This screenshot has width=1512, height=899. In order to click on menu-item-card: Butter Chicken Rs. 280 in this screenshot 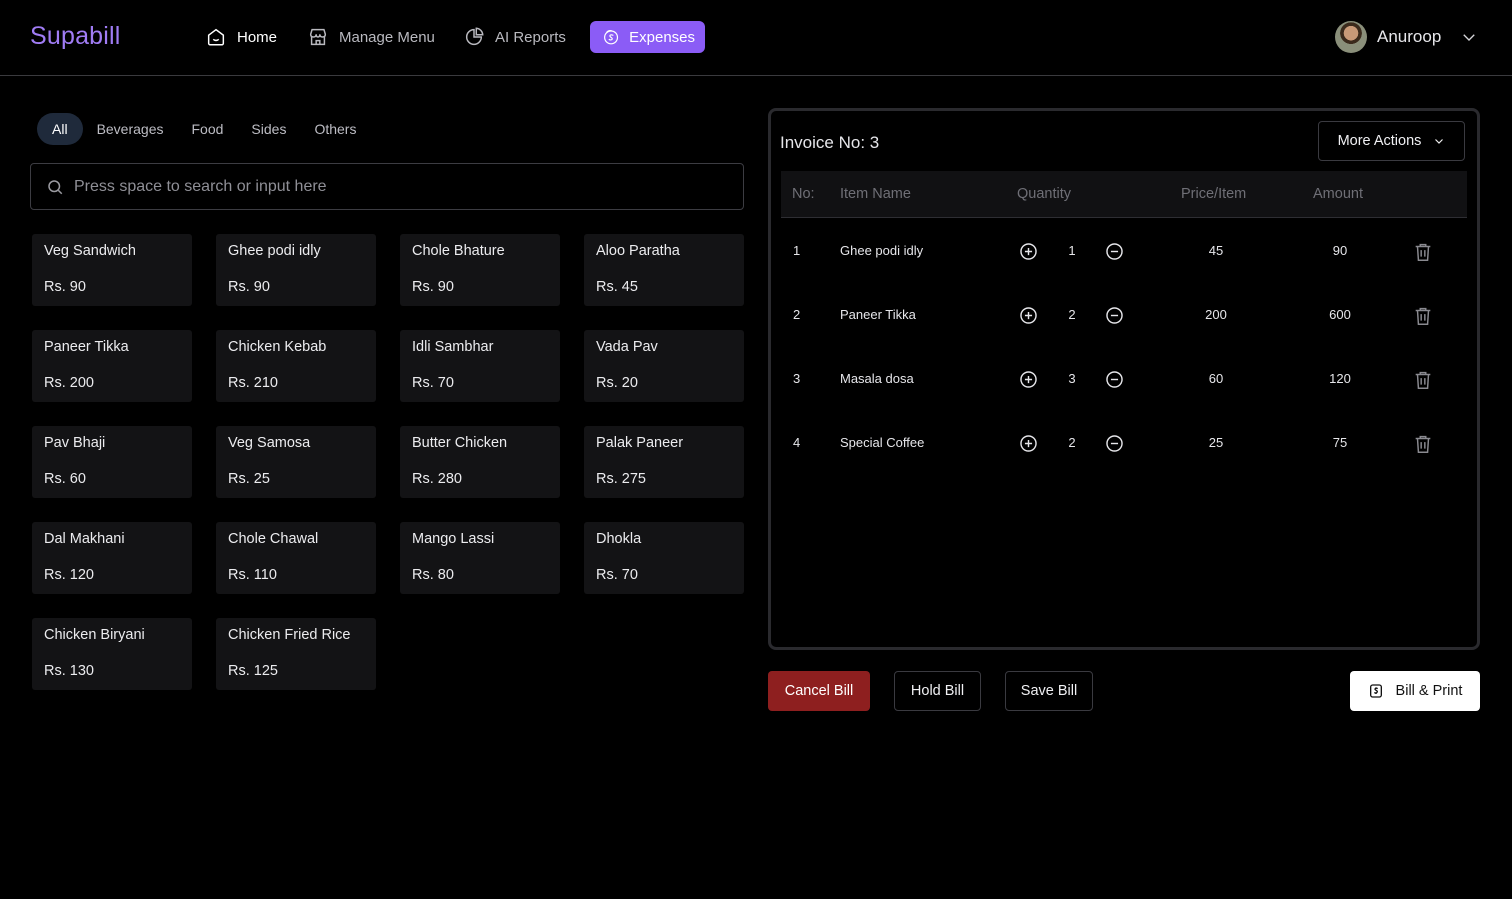, I will do `click(480, 462)`.